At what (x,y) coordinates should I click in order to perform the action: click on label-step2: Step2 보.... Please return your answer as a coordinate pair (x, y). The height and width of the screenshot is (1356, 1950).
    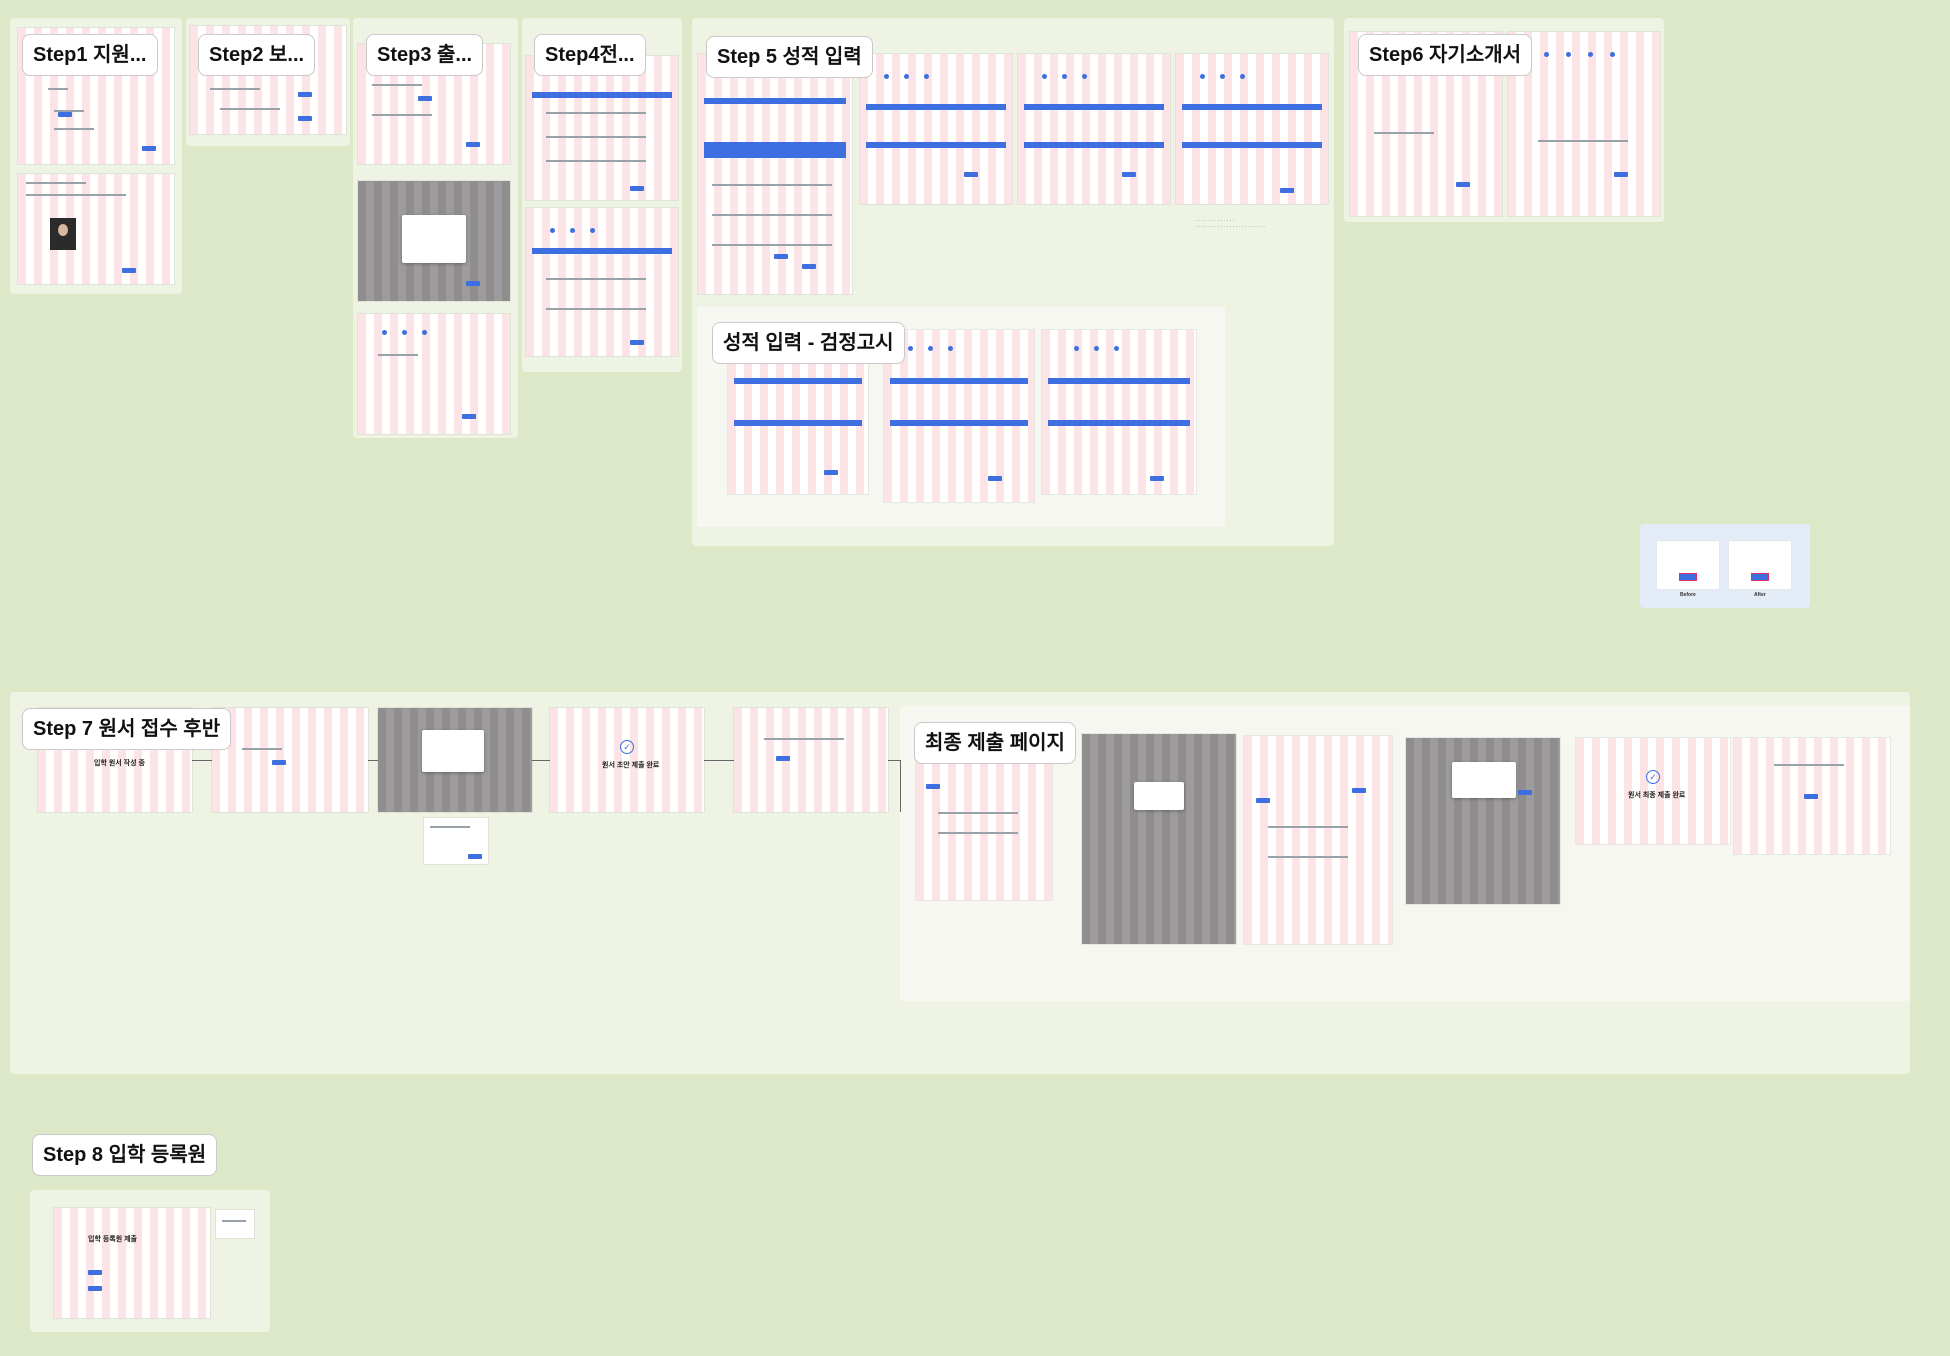
    Looking at the image, I should click on (257, 55).